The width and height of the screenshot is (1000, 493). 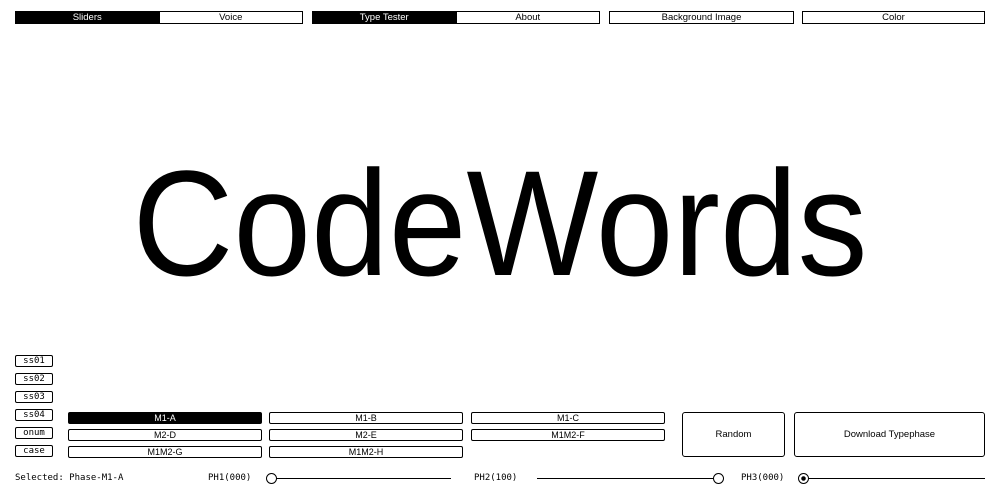 What do you see at coordinates (34, 451) in the screenshot?
I see `feature-case-toggle: case` at bounding box center [34, 451].